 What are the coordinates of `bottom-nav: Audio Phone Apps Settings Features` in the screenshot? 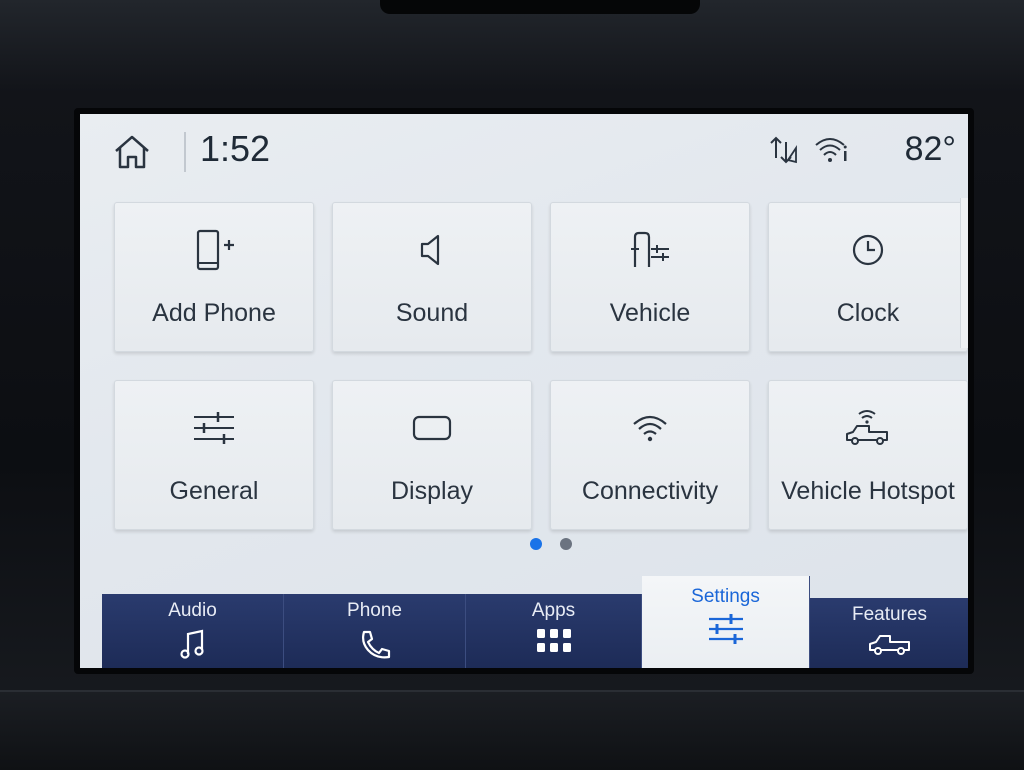 It's located at (524, 622).